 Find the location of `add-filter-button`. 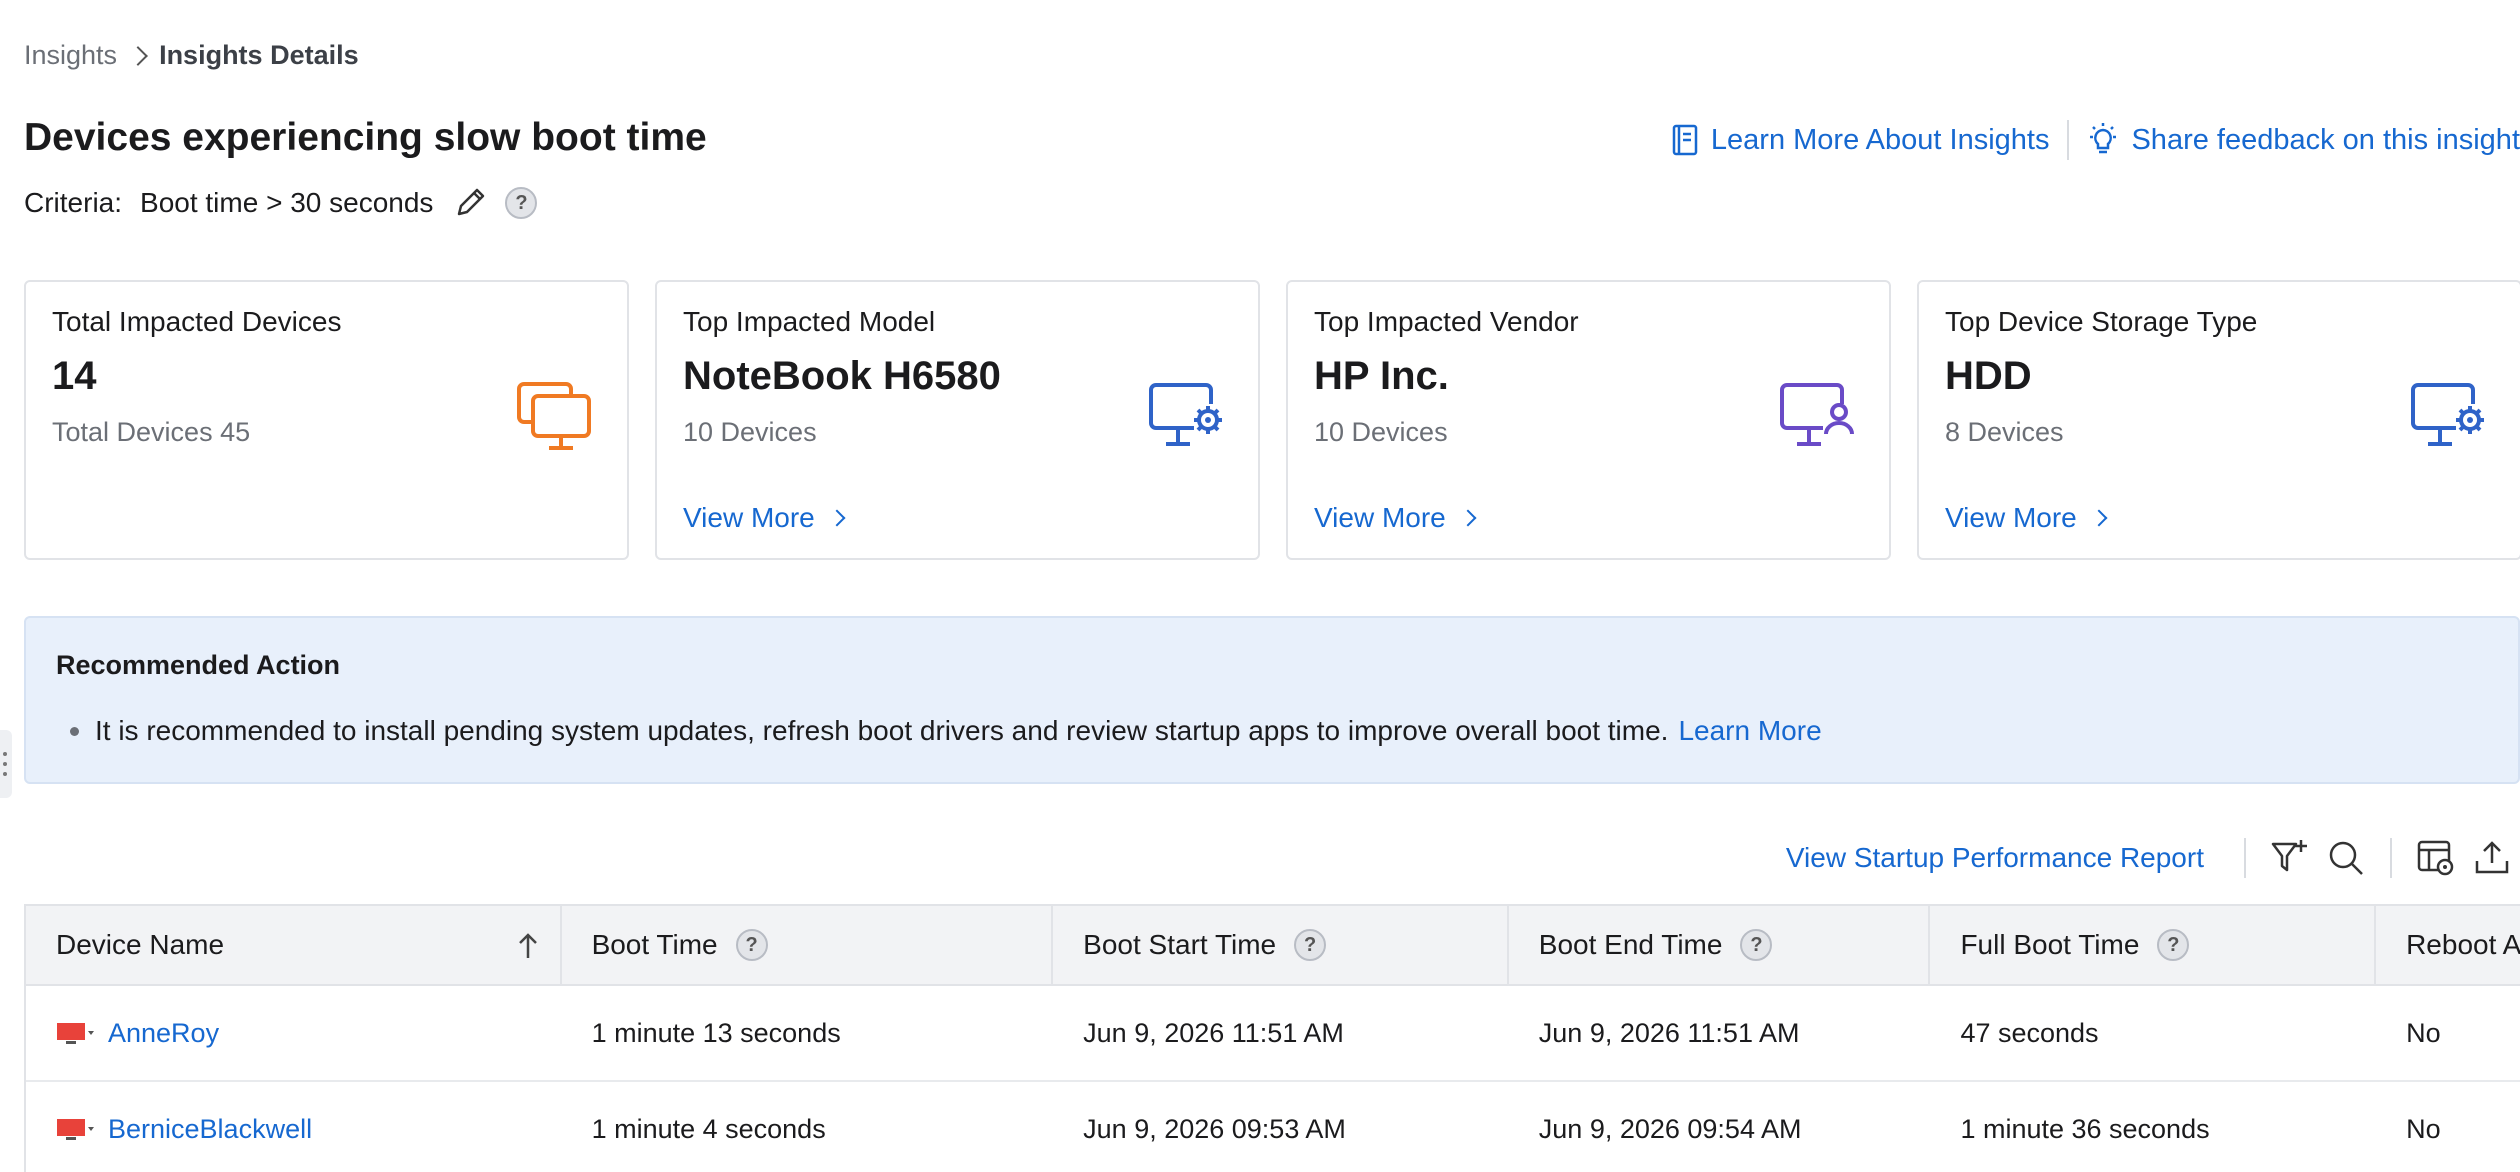

add-filter-button is located at coordinates (2290, 858).